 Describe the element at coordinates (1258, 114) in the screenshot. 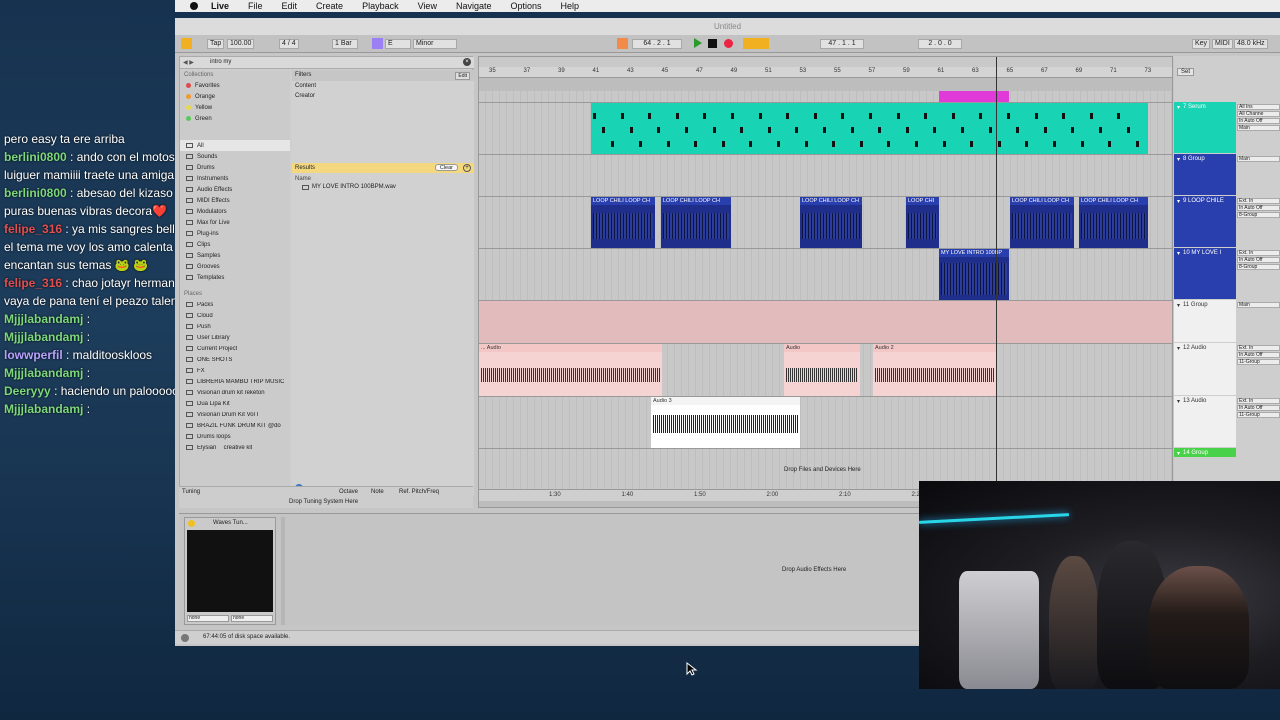

I see `io-chooser: All Channe` at that location.